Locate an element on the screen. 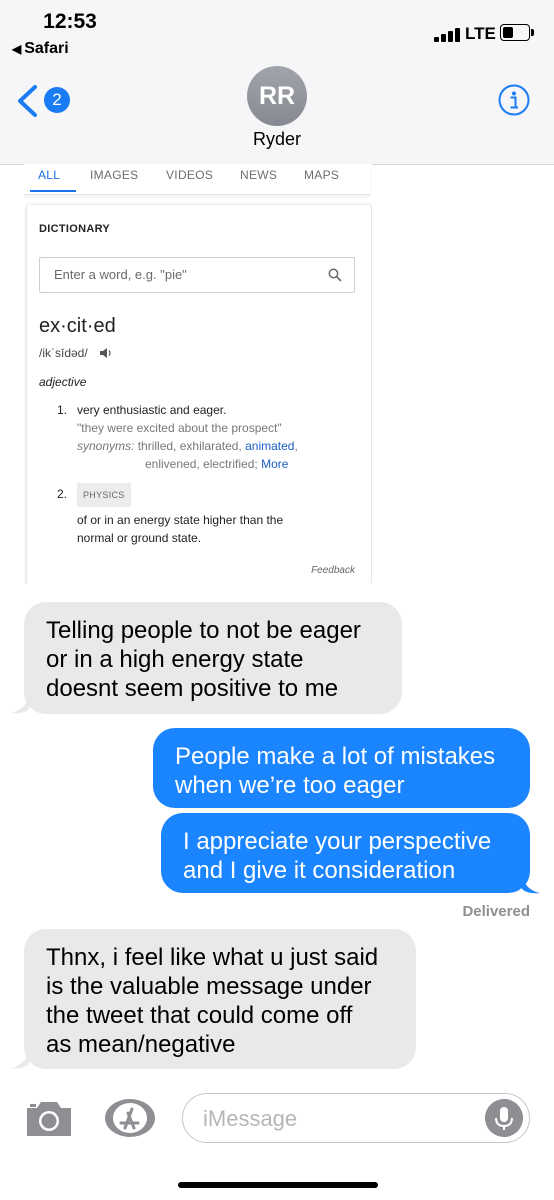 This screenshot has width=554, height=1200. back-app-label: Safari is located at coordinates (46, 48).